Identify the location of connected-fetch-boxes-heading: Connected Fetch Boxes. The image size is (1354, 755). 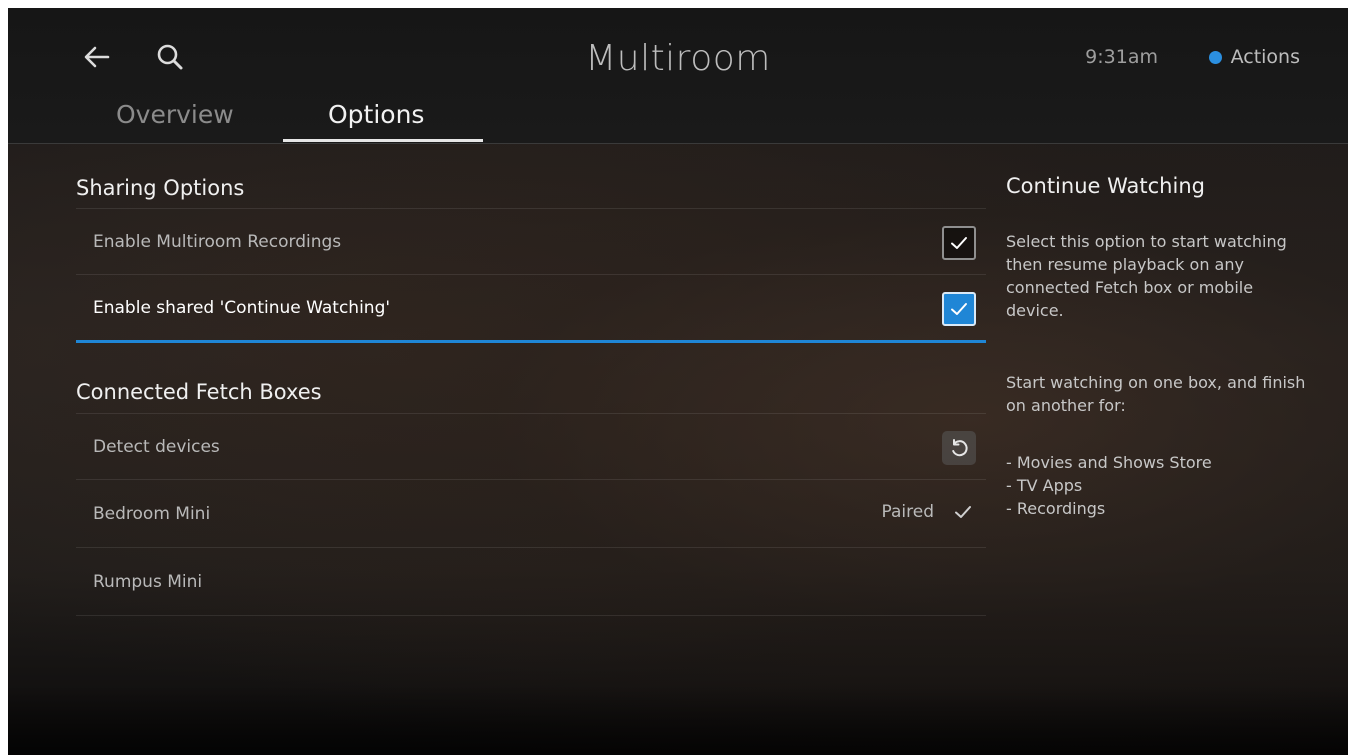
(199, 392).